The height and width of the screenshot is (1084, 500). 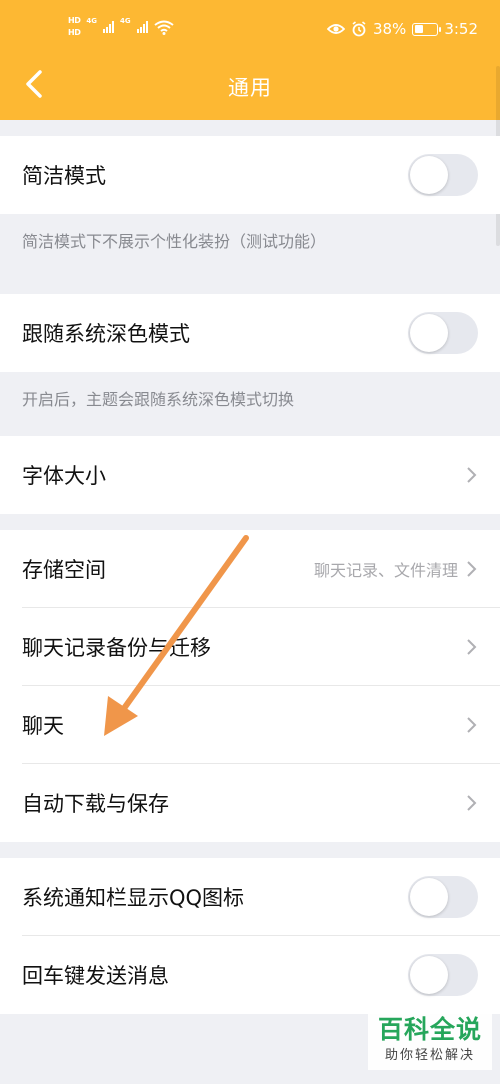 What do you see at coordinates (250, 803) in the screenshot?
I see `setting-row-auto-download: 自动下载与保存` at bounding box center [250, 803].